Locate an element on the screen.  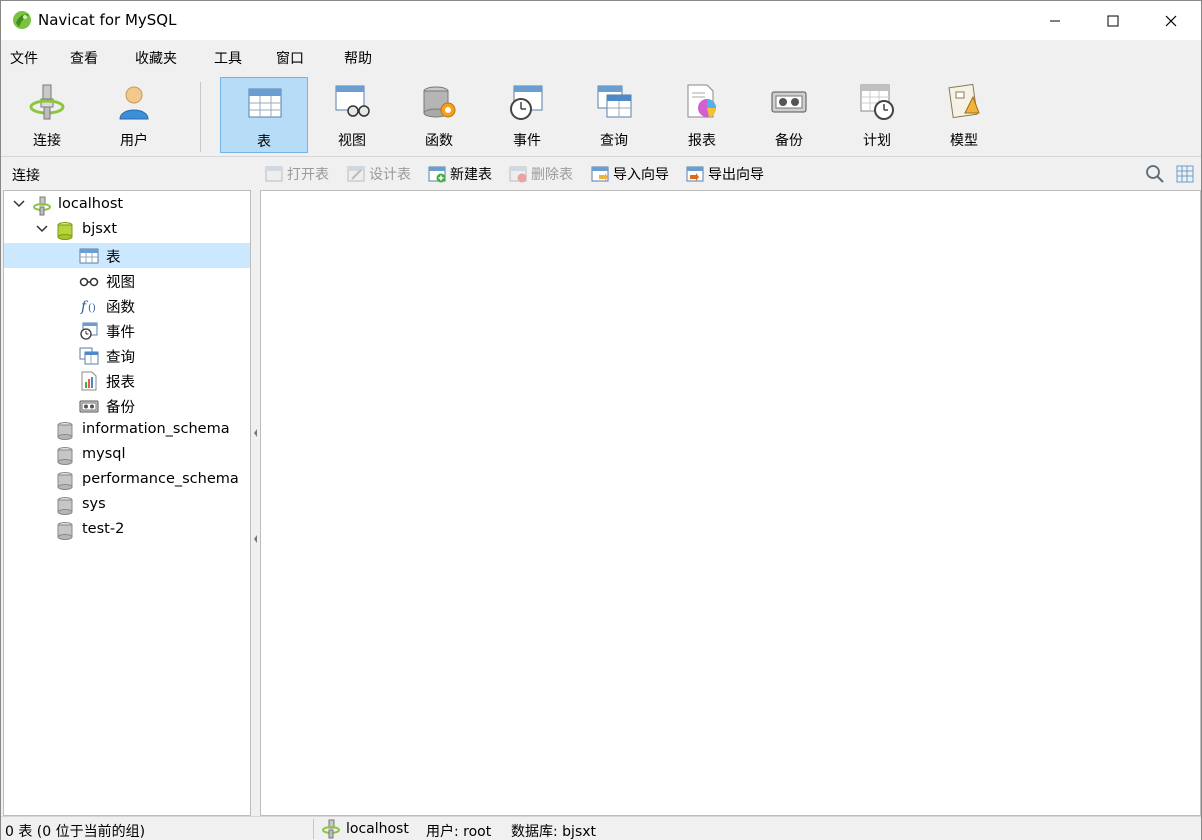
toolbar-report-button: 报表 is located at coordinates (702, 115).